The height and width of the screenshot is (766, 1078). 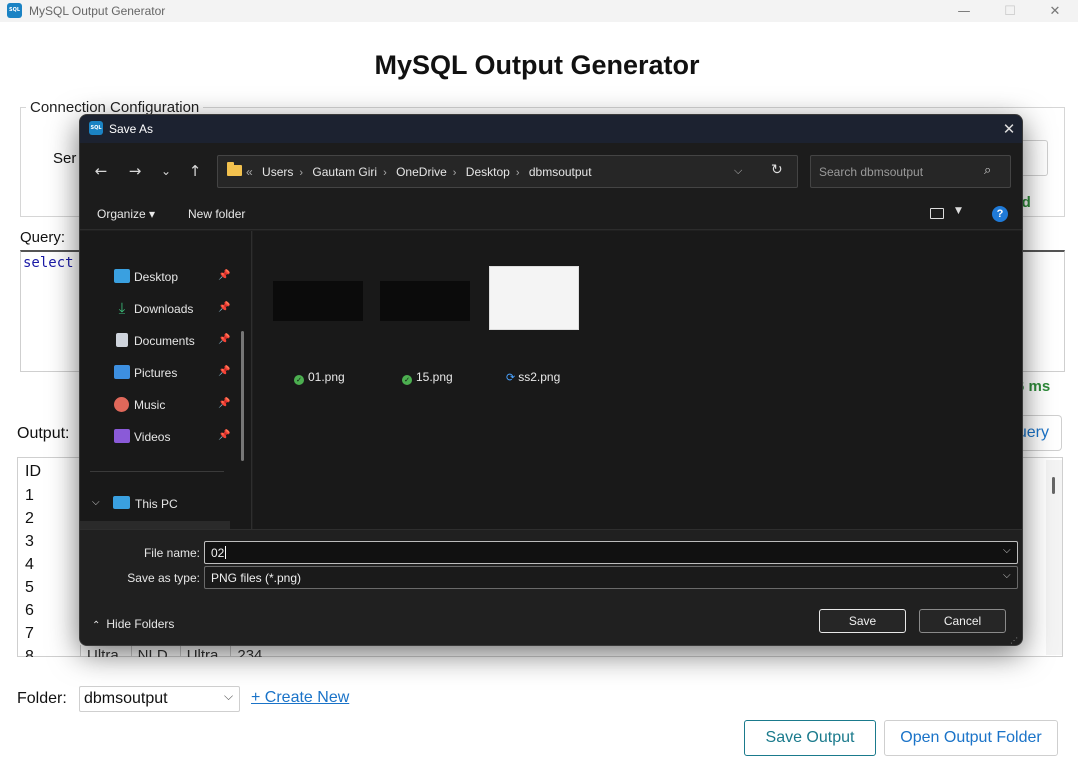 I want to click on breadcrumb-dbmsoutput: dbmsoutput, so click(x=560, y=172).